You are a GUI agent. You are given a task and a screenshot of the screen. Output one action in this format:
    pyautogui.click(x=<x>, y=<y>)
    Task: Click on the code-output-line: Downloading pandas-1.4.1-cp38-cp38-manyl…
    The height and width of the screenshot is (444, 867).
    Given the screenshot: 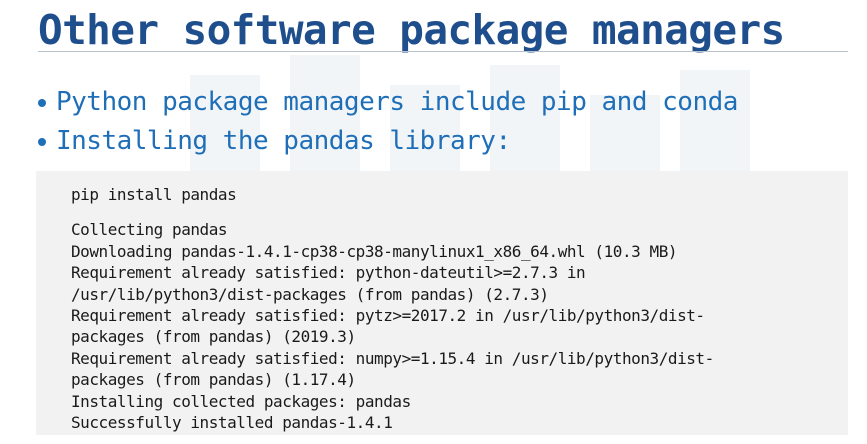 What is the action you would take?
    pyautogui.click(x=374, y=251)
    